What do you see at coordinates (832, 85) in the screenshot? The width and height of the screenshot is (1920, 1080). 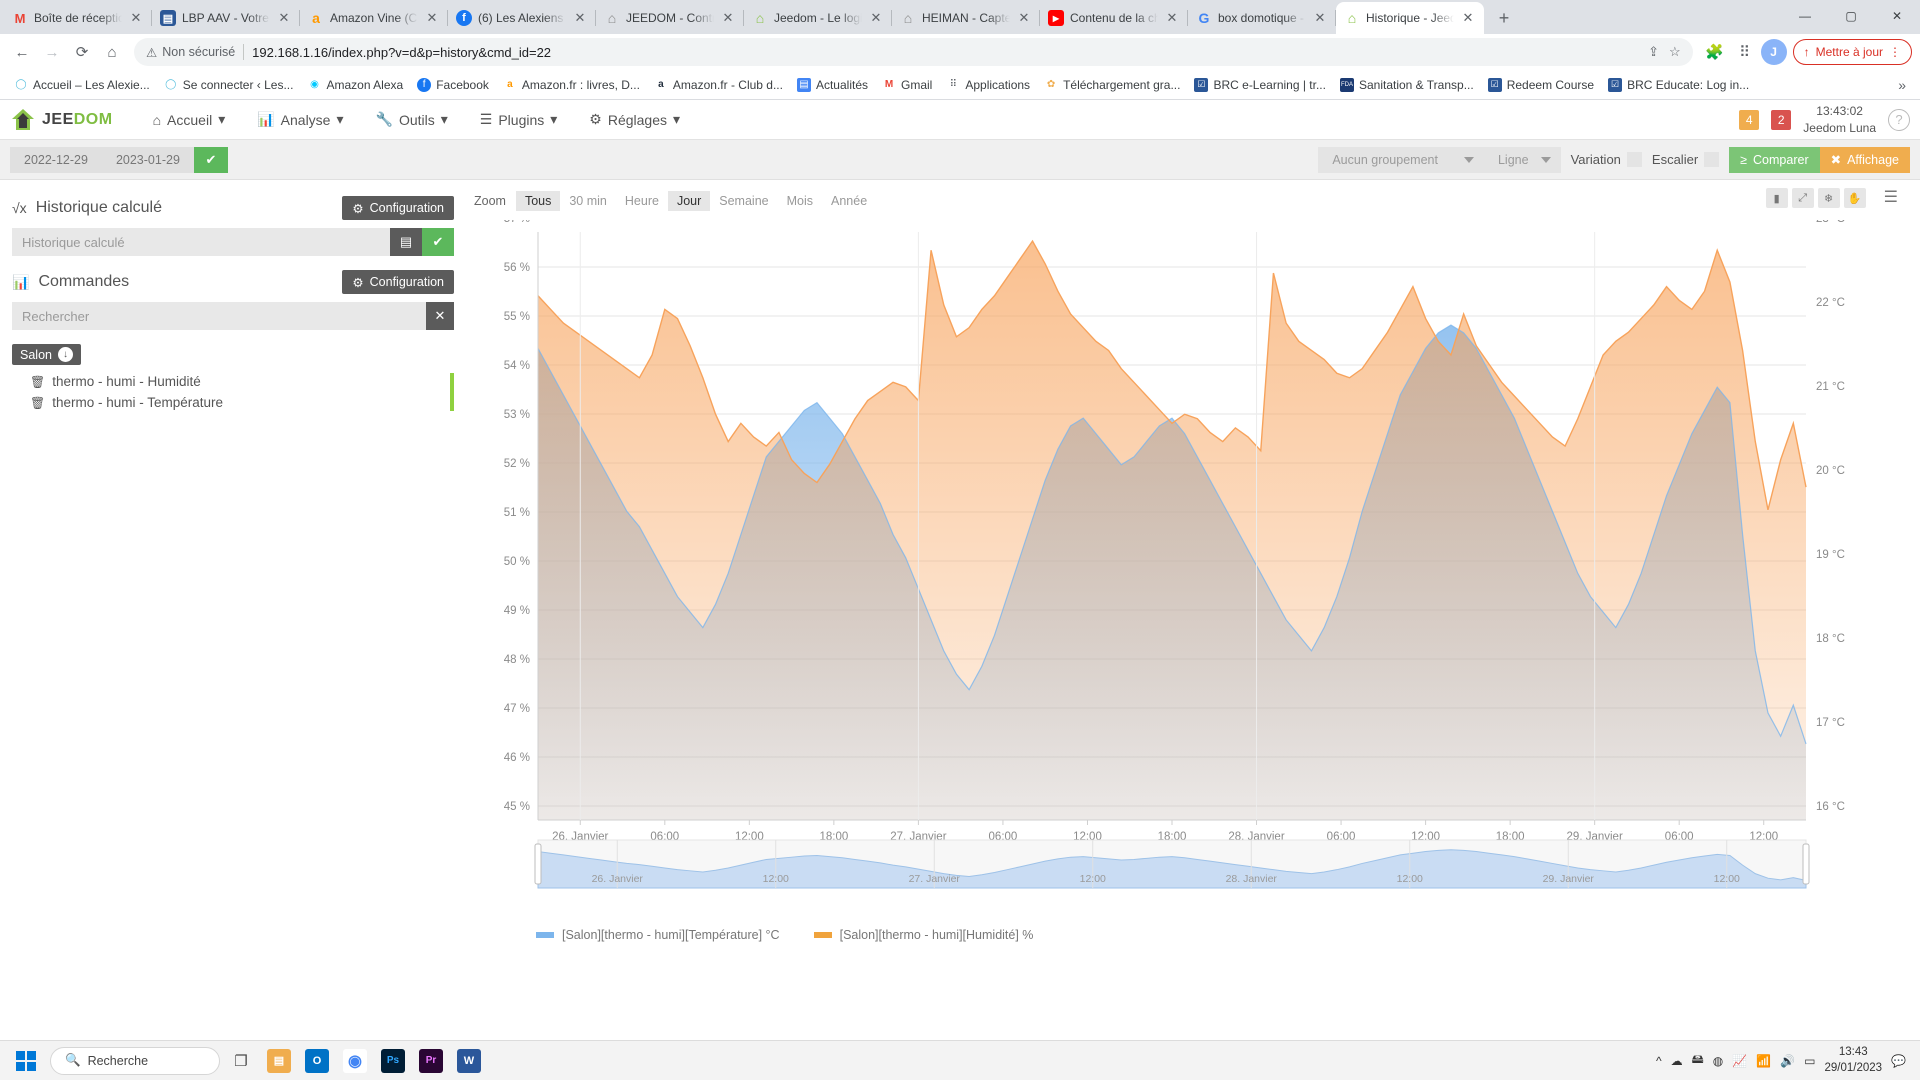 I see `bookmark-item: ▤ Actualités` at bounding box center [832, 85].